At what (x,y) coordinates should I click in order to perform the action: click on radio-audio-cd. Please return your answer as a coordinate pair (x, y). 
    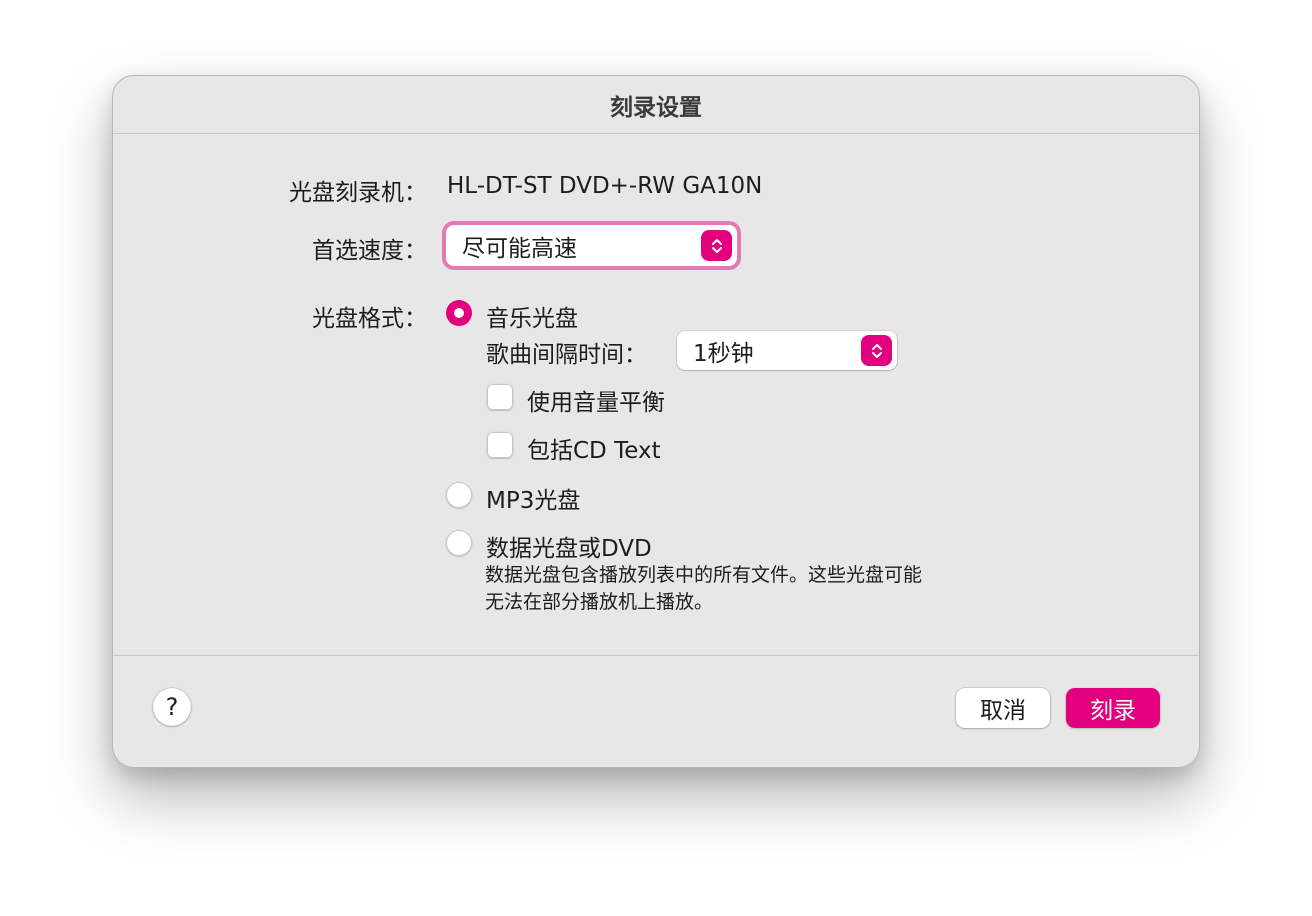
    Looking at the image, I should click on (459, 313).